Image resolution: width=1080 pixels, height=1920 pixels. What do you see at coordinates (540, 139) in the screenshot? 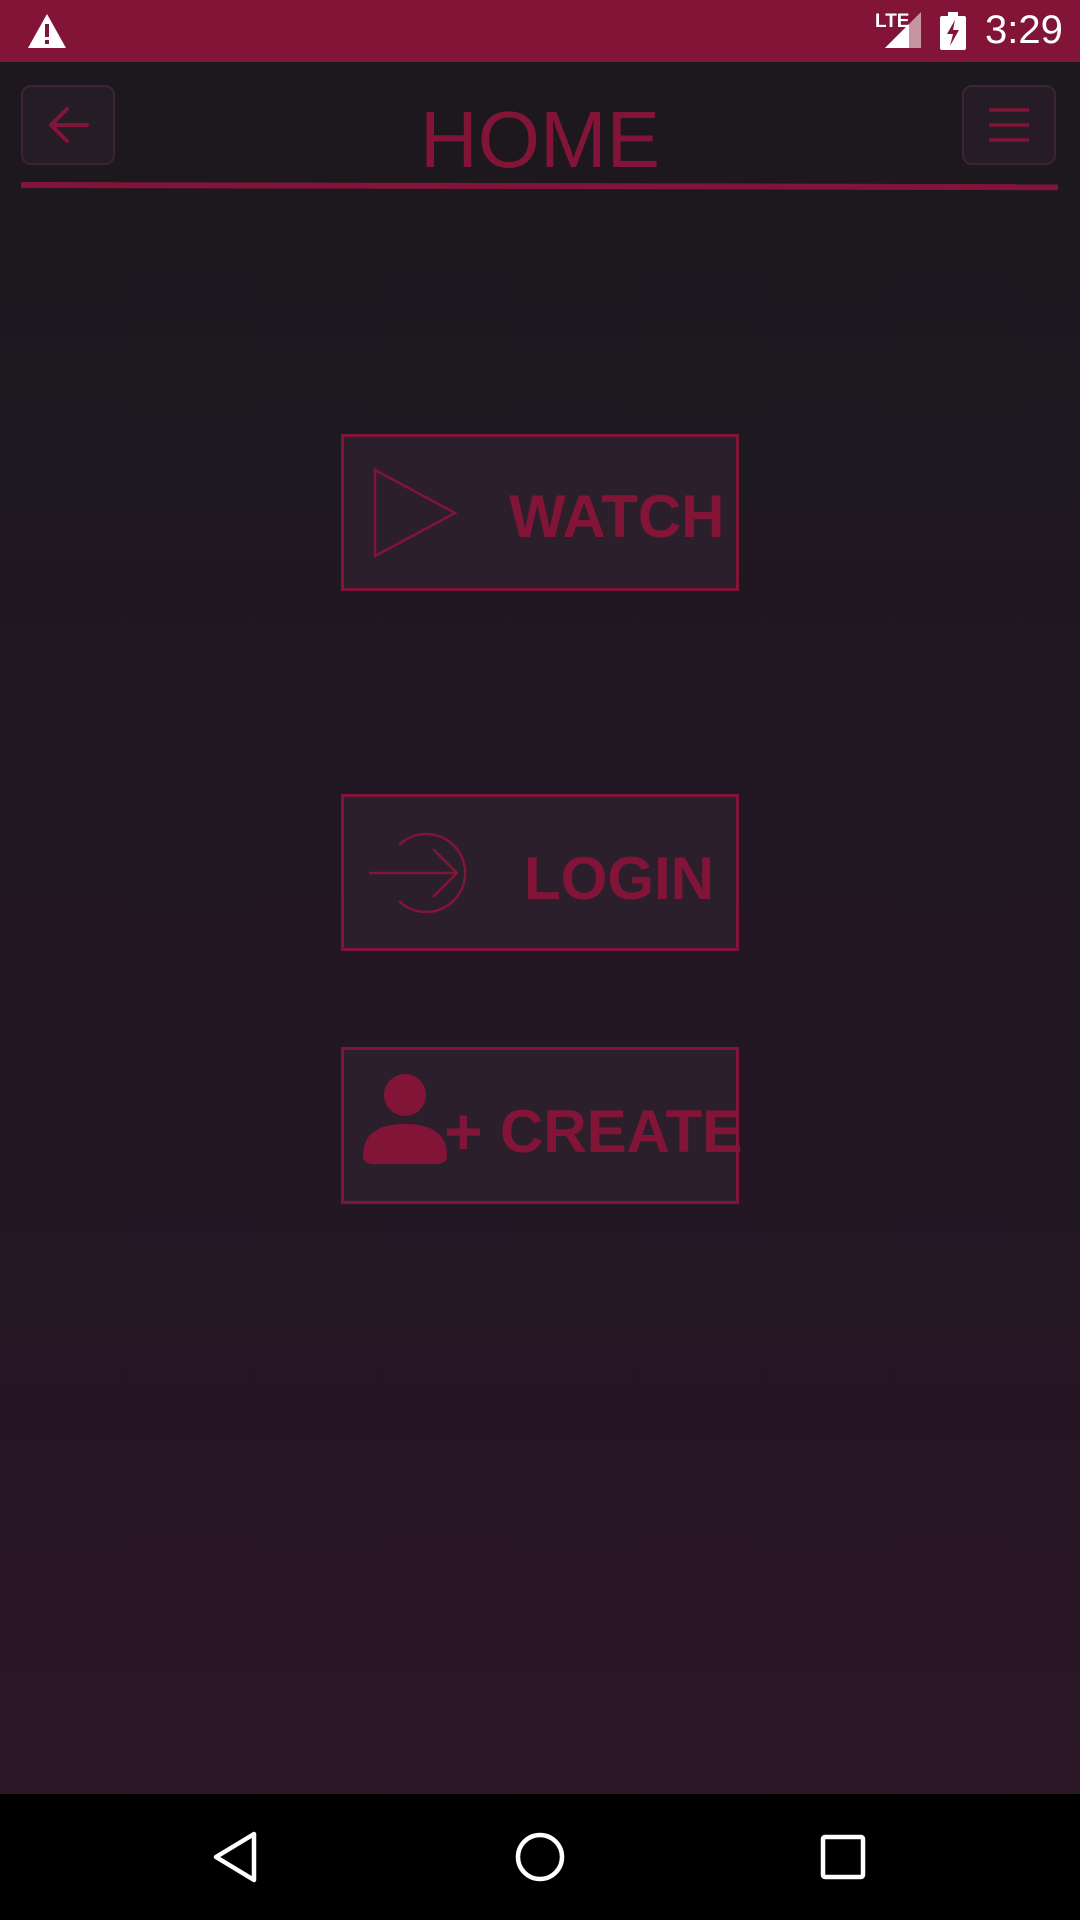
I see `page-title: HOME` at bounding box center [540, 139].